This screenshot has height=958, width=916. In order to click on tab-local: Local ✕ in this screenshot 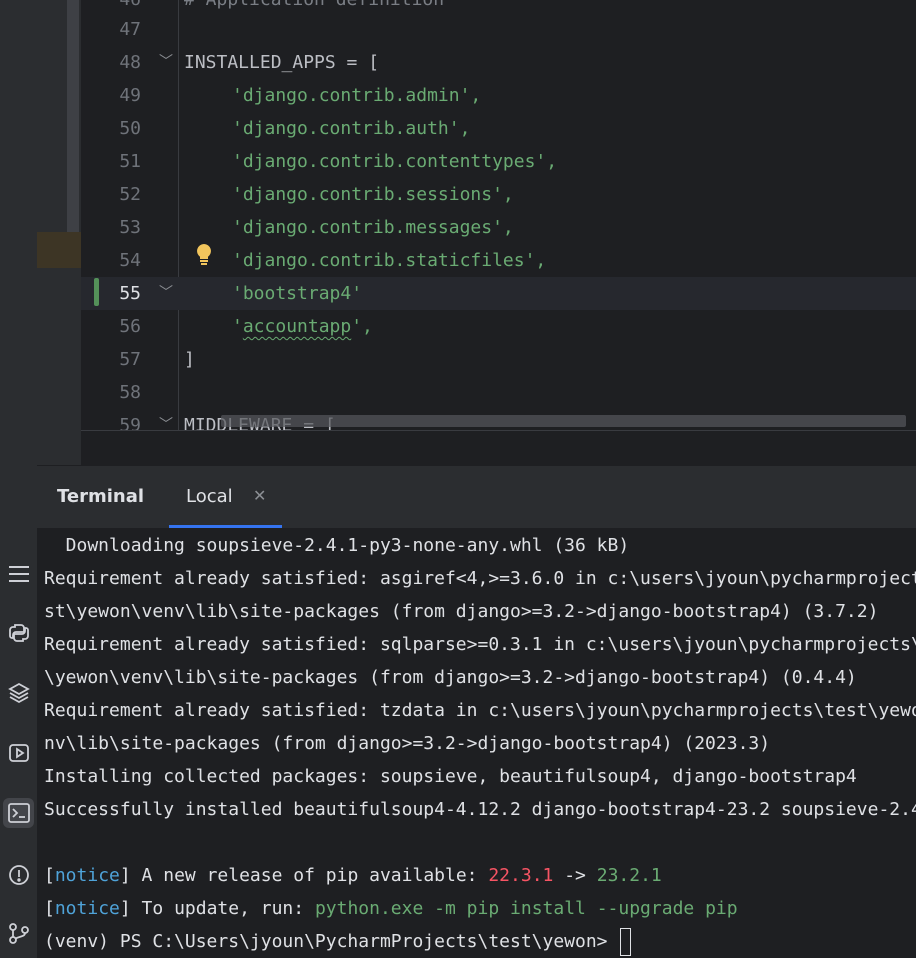, I will do `click(225, 497)`.